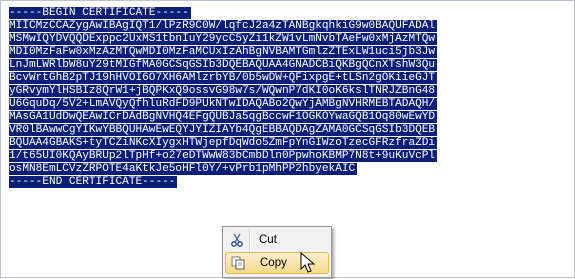 The height and width of the screenshot is (279, 575). Describe the element at coordinates (268, 239) in the screenshot. I see `menu-item-label: Cut` at that location.